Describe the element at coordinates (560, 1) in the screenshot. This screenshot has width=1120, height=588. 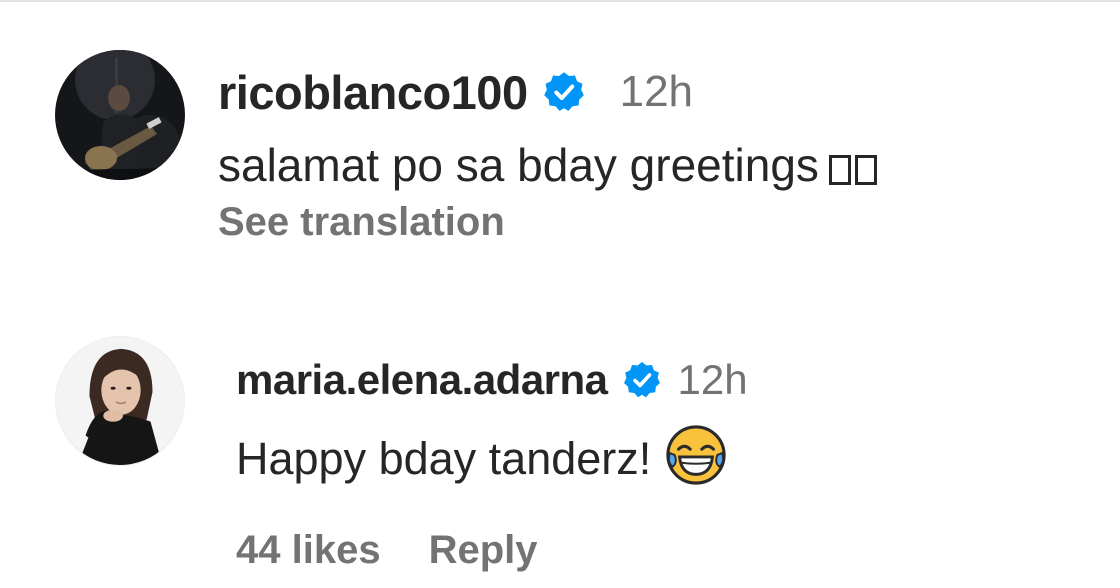
I see `top-divider` at that location.